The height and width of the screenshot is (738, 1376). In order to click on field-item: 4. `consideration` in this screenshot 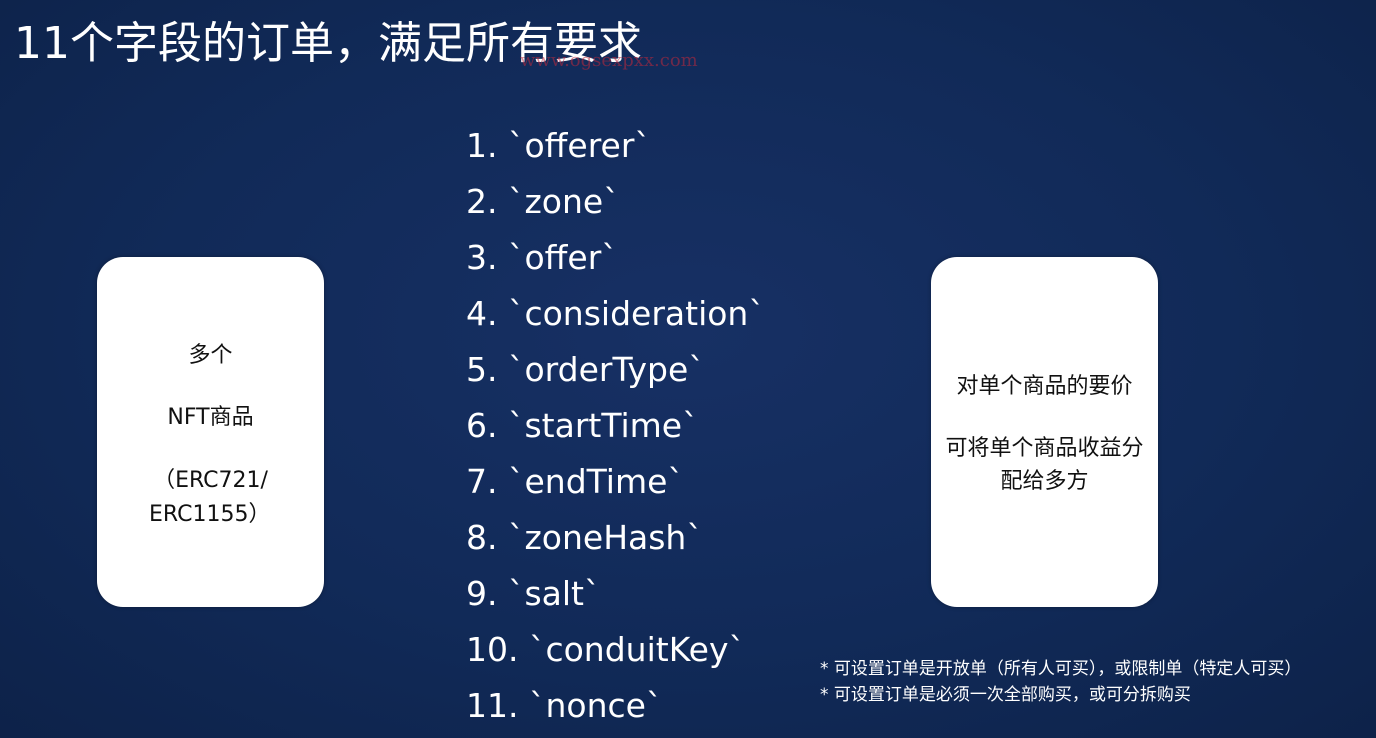, I will do `click(615, 313)`.